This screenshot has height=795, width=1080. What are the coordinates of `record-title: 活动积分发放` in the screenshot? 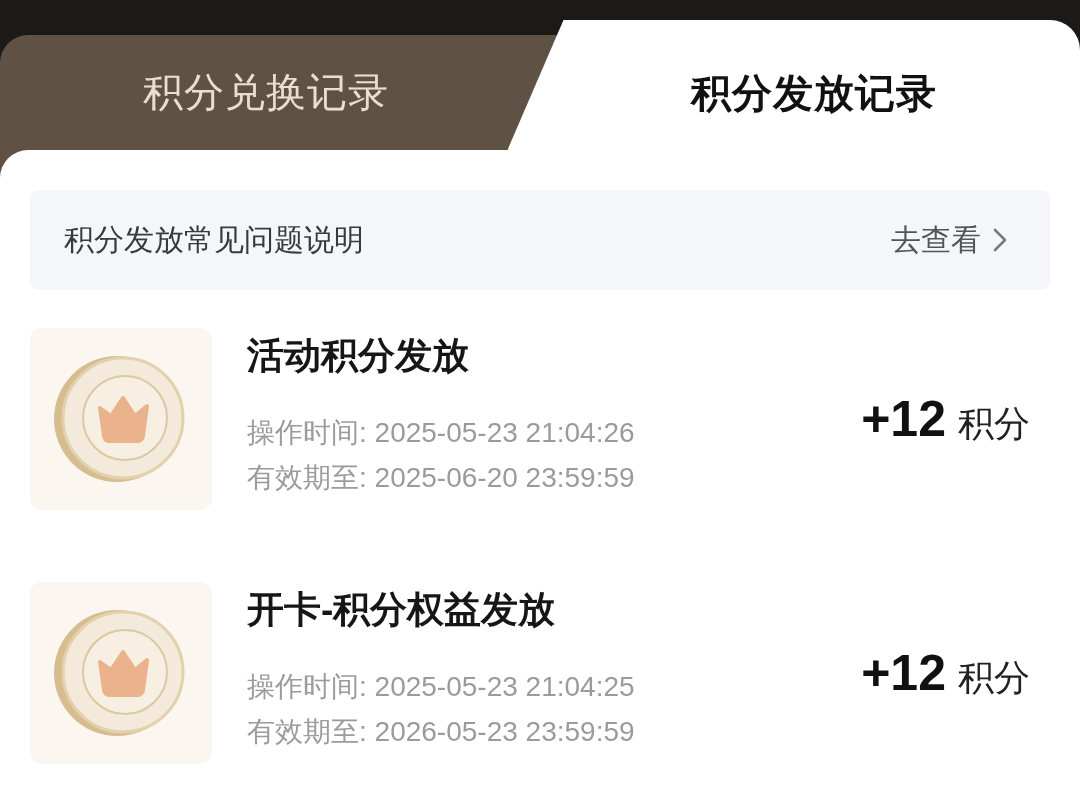 It's located at (358, 356).